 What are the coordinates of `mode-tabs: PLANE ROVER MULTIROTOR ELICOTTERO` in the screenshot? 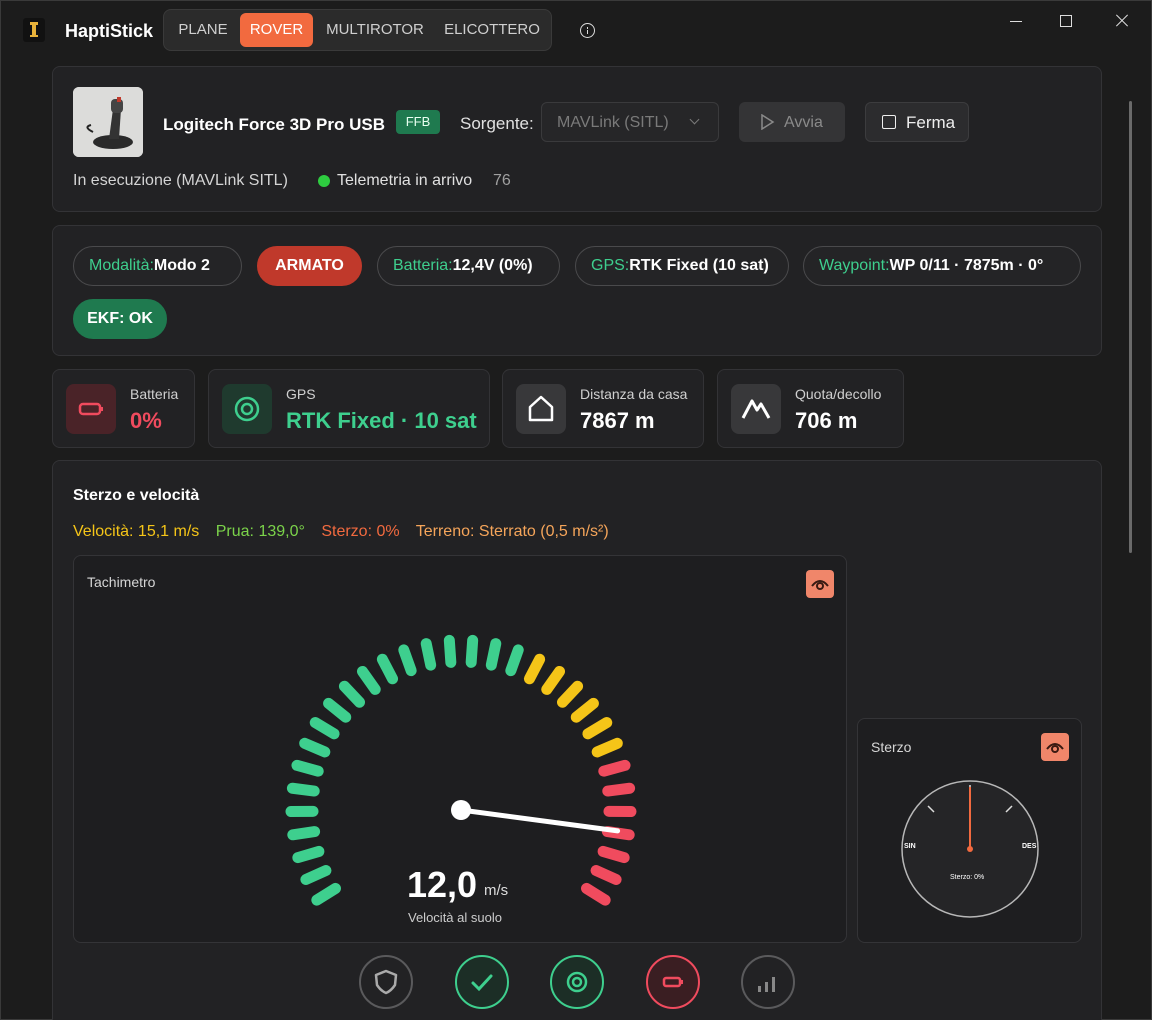 It's located at (357, 30).